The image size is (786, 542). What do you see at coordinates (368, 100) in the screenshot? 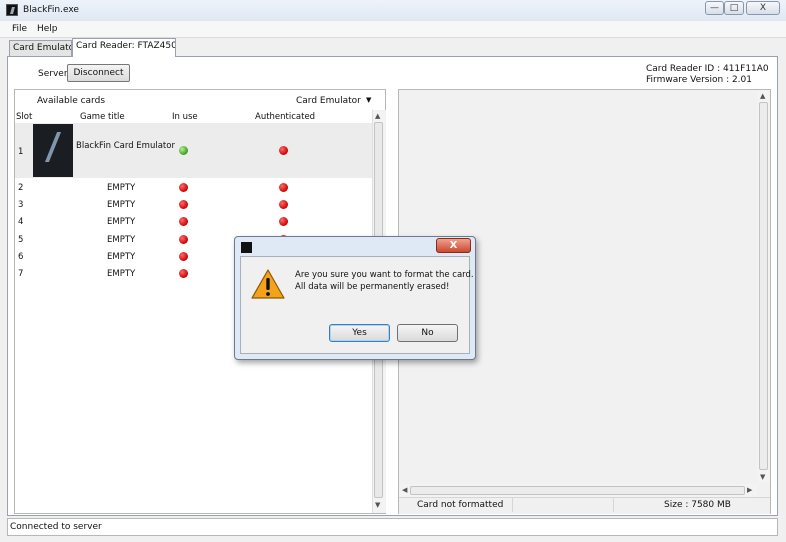
I see `chevron-down-icon: ▼` at bounding box center [368, 100].